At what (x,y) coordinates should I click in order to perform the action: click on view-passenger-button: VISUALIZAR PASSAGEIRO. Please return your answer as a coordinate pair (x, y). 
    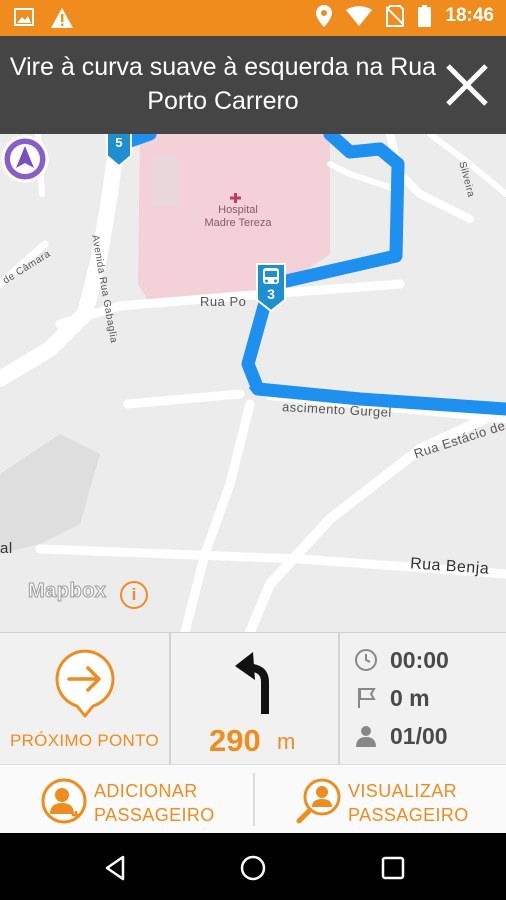
    Looking at the image, I should click on (380, 799).